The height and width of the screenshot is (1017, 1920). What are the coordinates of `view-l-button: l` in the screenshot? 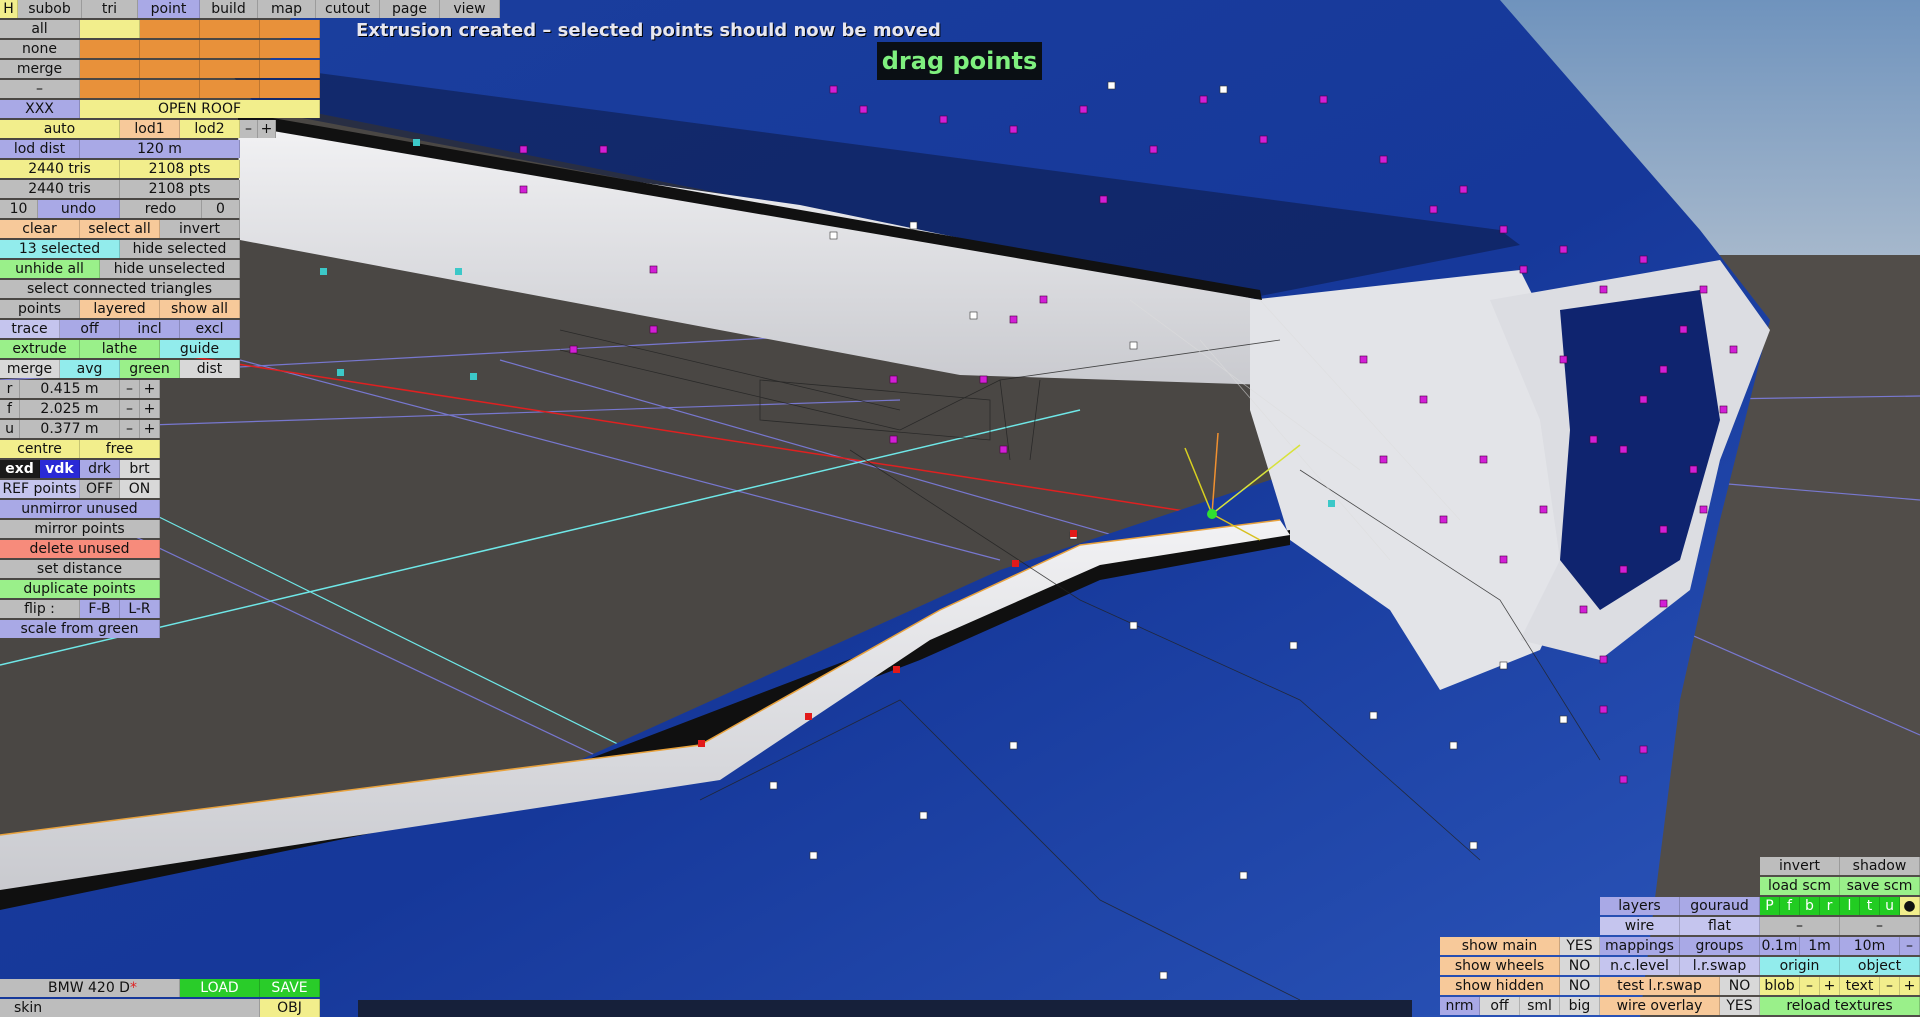 It's located at (1850, 906).